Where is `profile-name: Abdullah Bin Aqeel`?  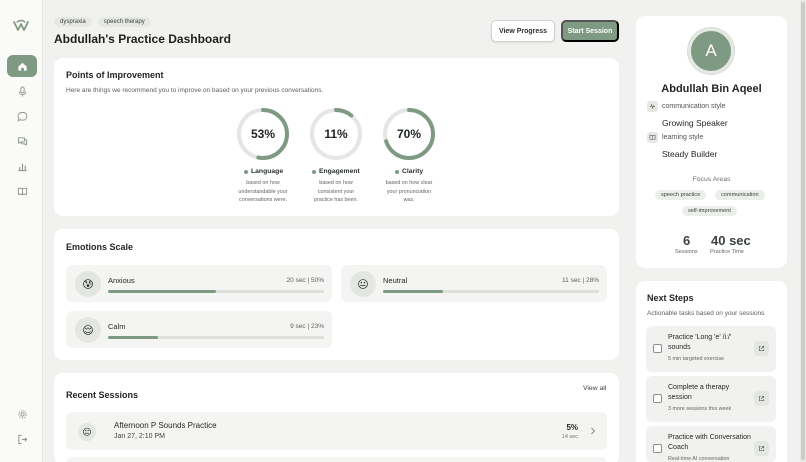
profile-name: Abdullah Bin Aqeel is located at coordinates (711, 89).